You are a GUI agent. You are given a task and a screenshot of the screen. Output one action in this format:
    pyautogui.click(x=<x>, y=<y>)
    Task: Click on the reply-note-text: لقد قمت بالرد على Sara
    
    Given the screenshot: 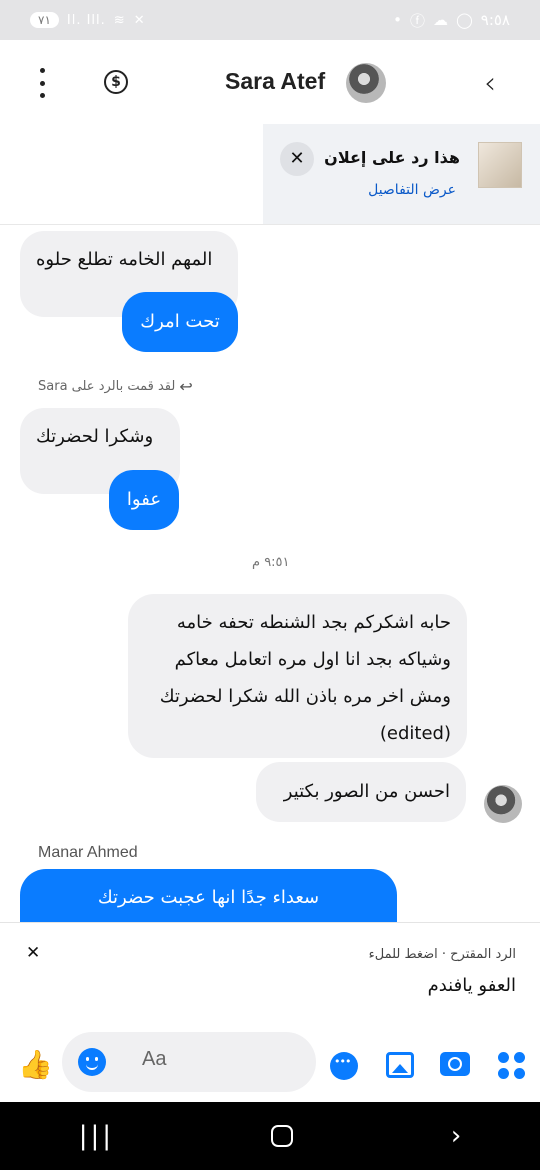 What is the action you would take?
    pyautogui.click(x=107, y=386)
    